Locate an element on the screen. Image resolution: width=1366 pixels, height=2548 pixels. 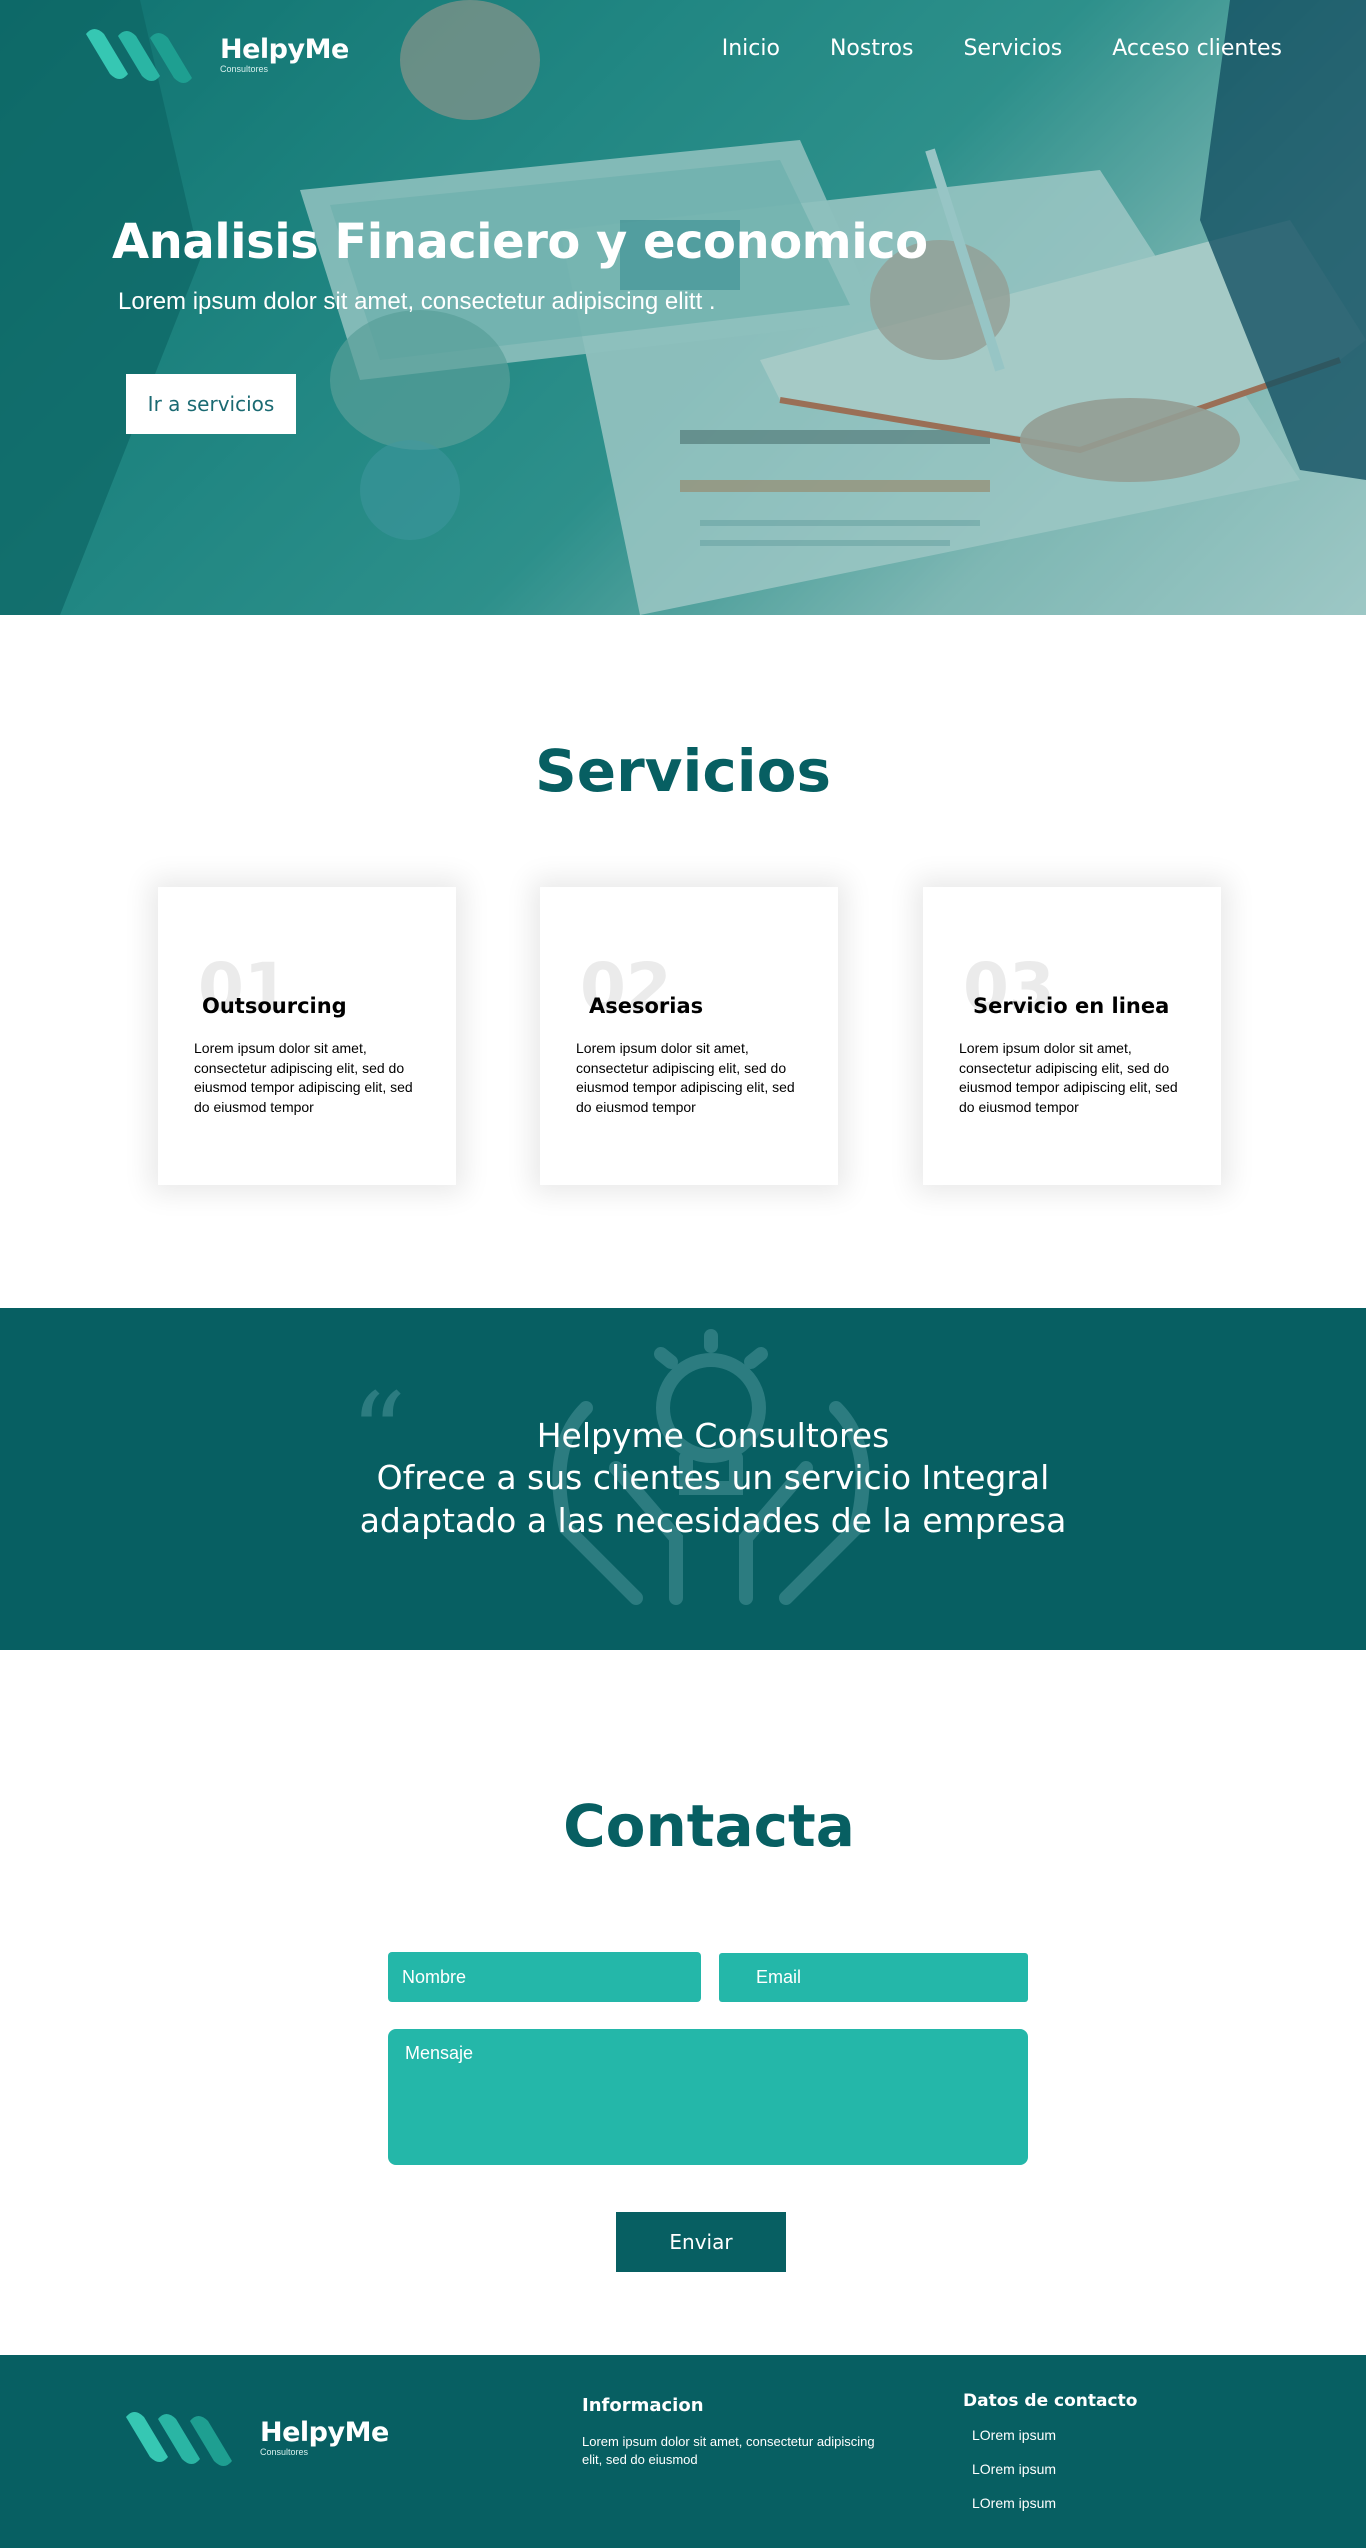
hero-title: Analisis Finaciero y economico is located at coordinates (520, 242).